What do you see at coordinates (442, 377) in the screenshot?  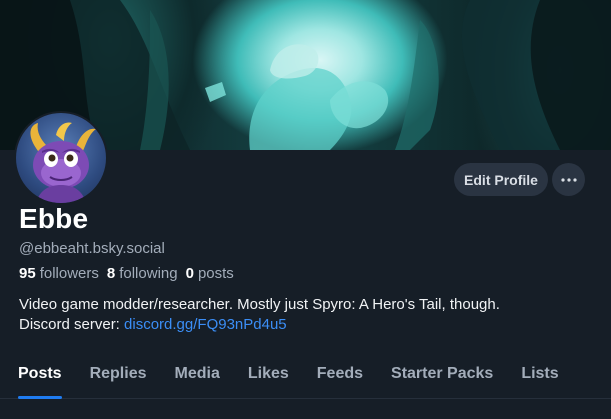 I see `tab-starter-packs: Starter Packs` at bounding box center [442, 377].